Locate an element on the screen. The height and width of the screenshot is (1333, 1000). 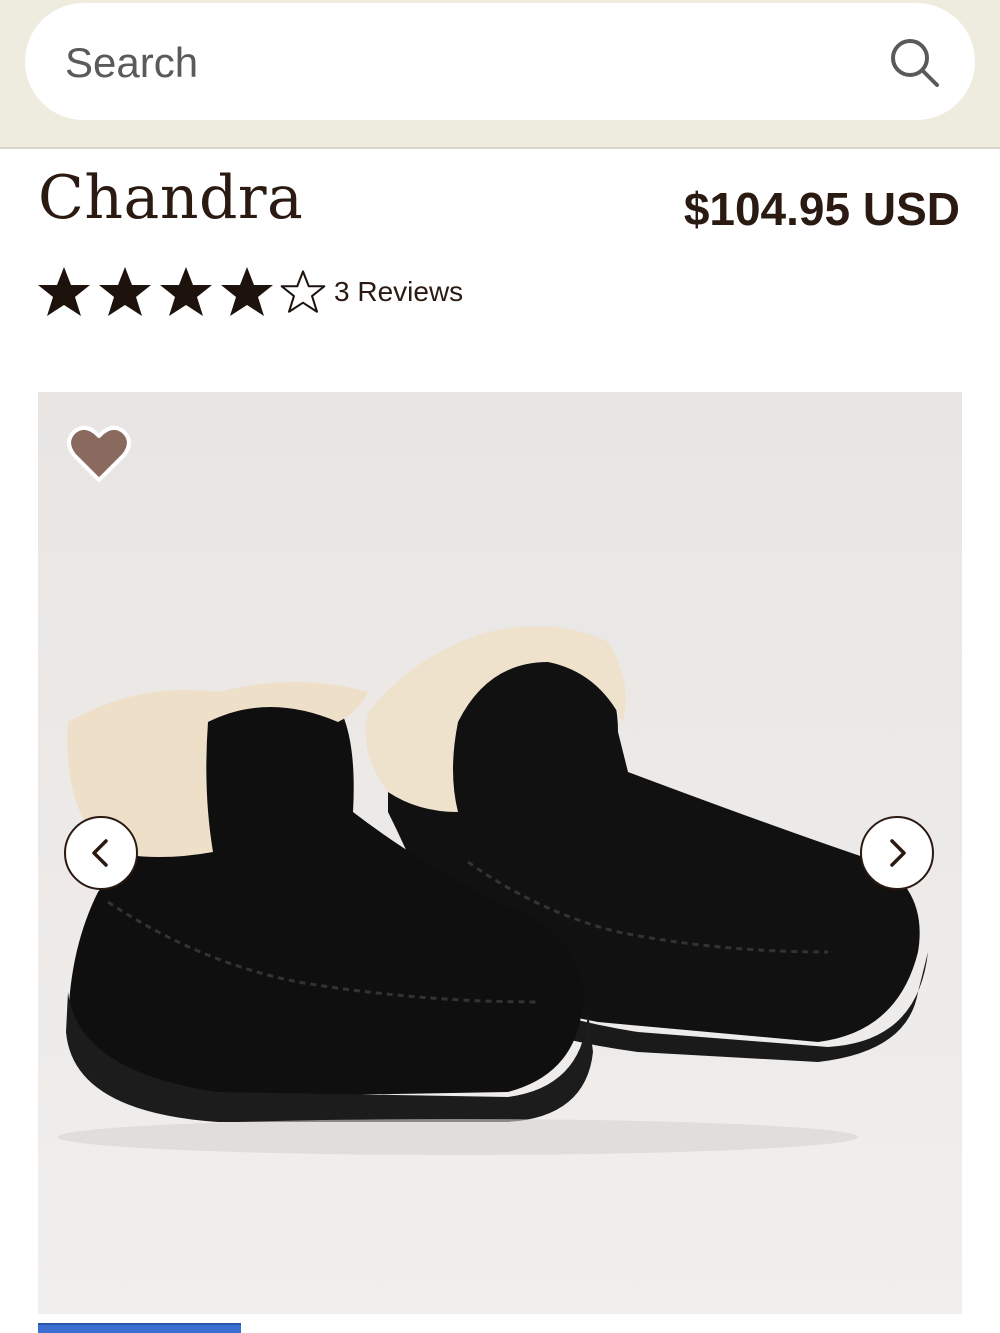
thumbnail-active-indicator is located at coordinates (139, 1328).